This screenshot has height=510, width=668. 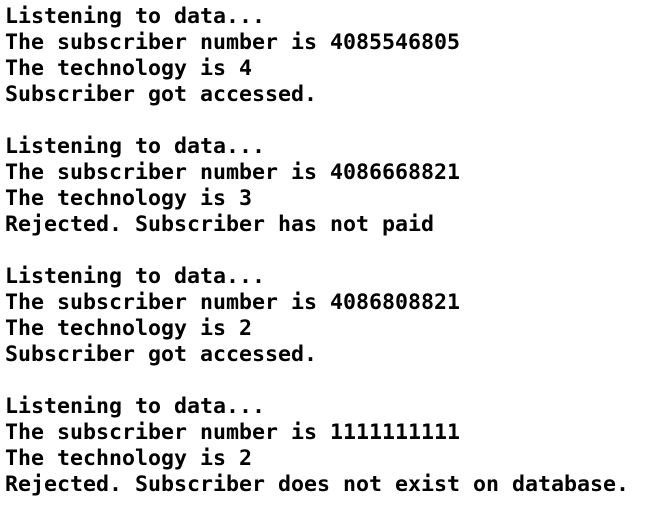 I want to click on technology-line: The technology is 3, so click(x=129, y=198).